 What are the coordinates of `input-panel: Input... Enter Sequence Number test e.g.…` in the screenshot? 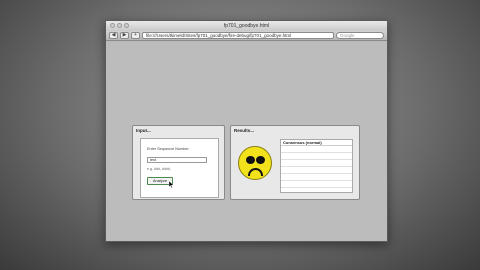 It's located at (178, 162).